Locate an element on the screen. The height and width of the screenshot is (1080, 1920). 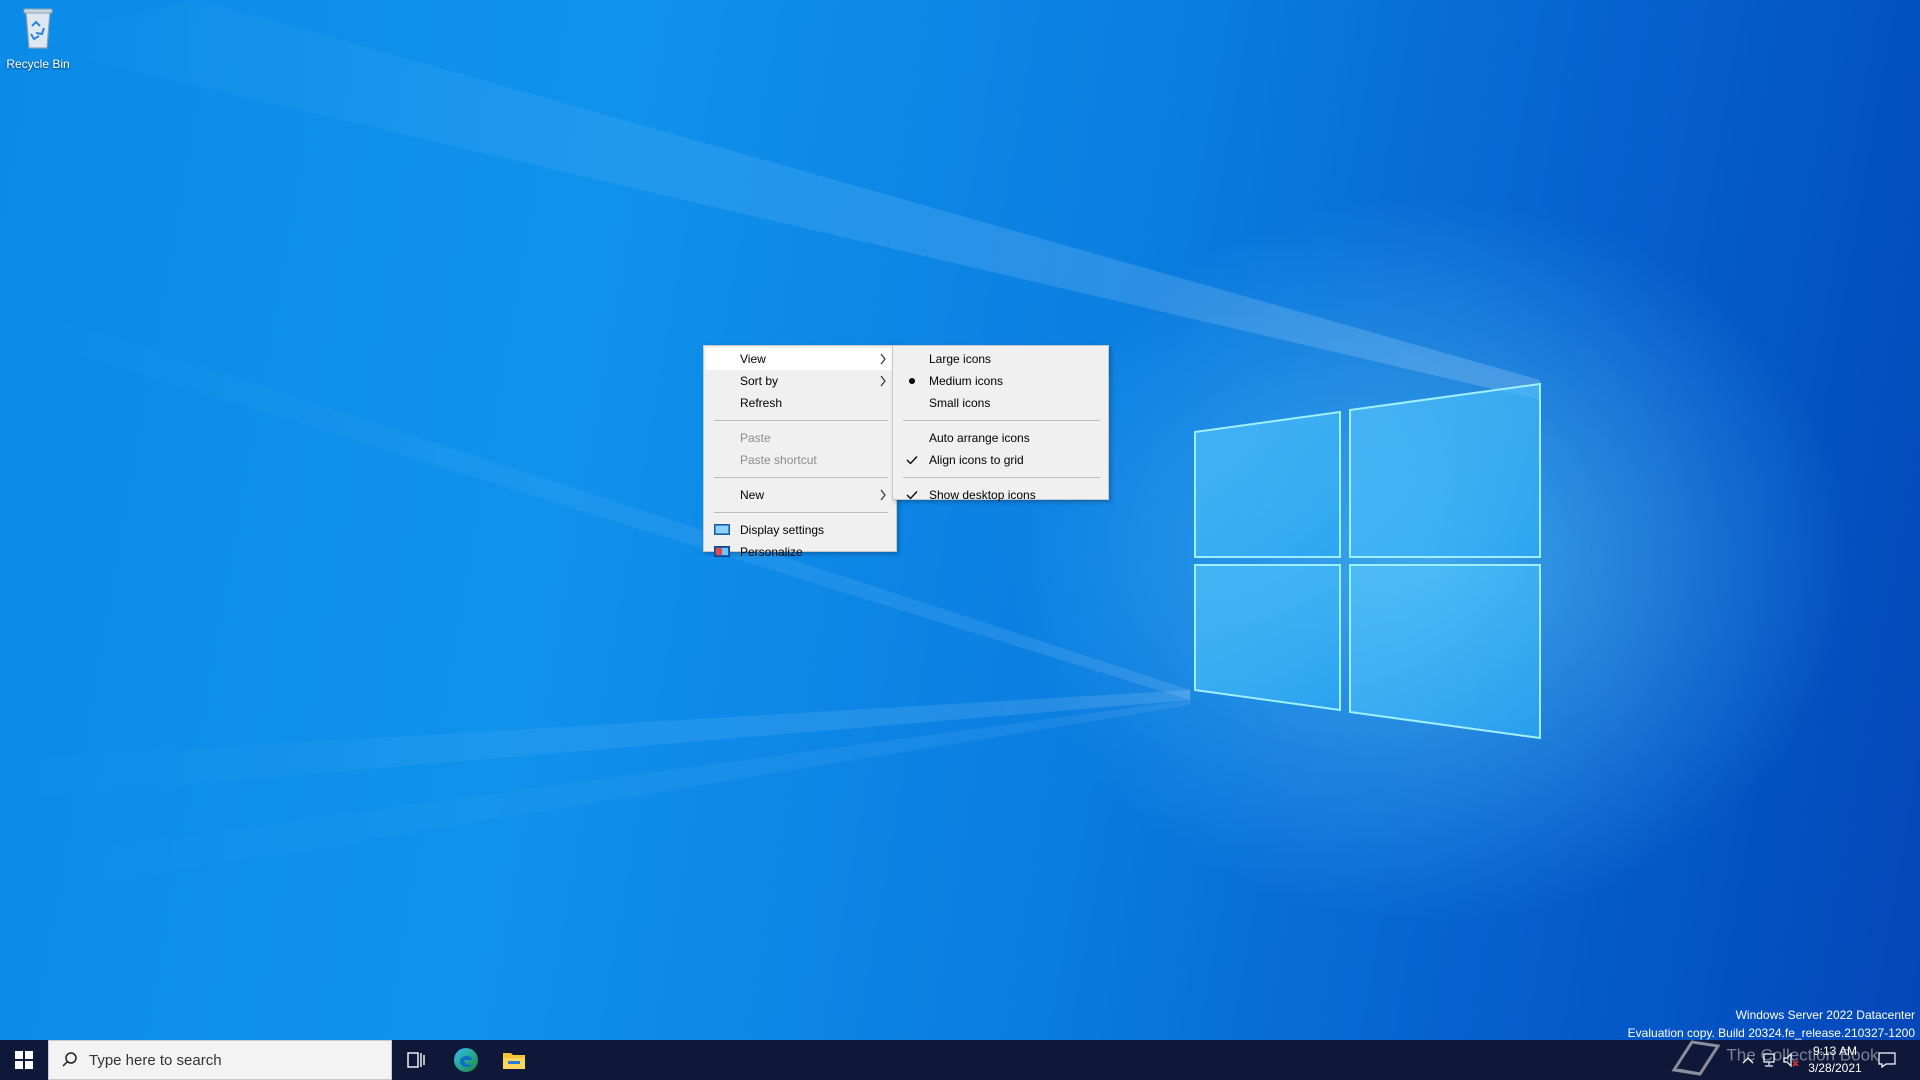
search-placeholder: Type here to search is located at coordinates (155, 1060).